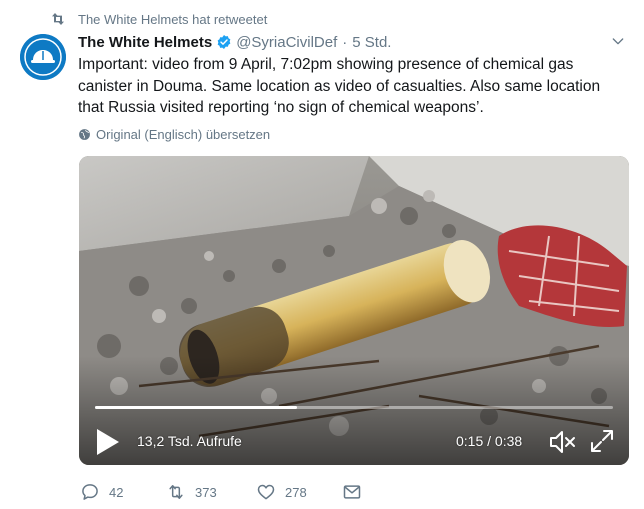 This screenshot has height=509, width=644. What do you see at coordinates (107, 442) in the screenshot?
I see `play-icon` at bounding box center [107, 442].